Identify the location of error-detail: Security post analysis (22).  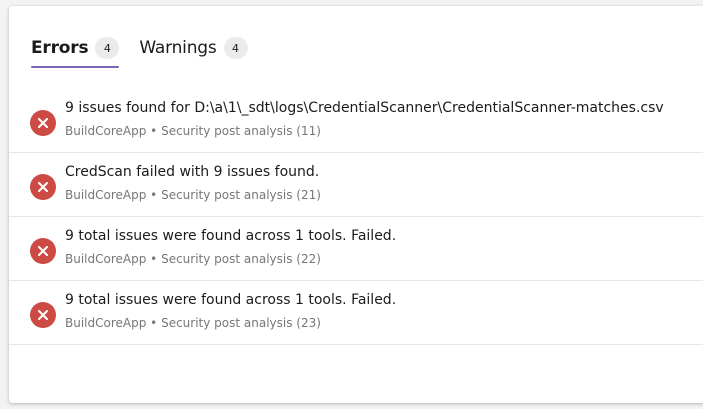
(241, 259).